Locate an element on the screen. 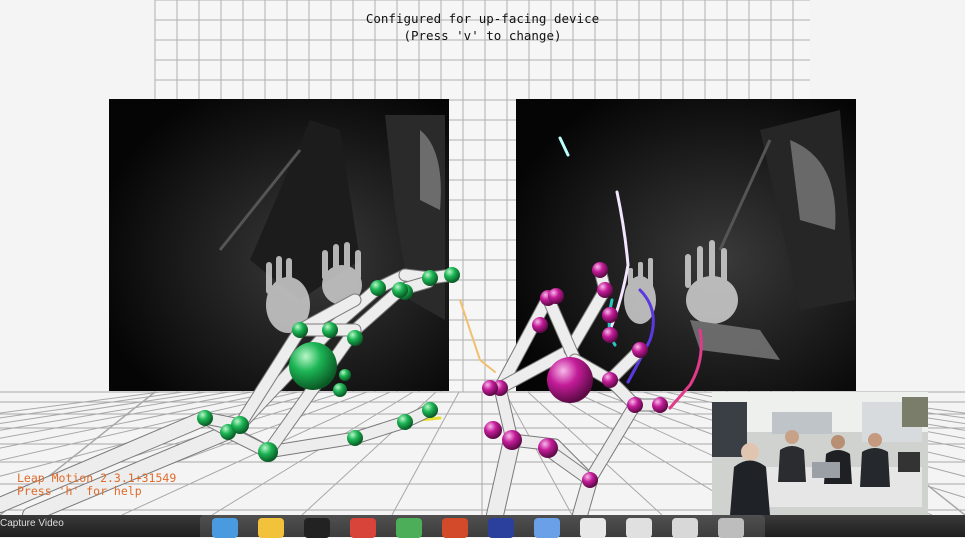 The height and width of the screenshot is (538, 965). help-hint-text: Press 'h' for help is located at coordinates (79, 491).